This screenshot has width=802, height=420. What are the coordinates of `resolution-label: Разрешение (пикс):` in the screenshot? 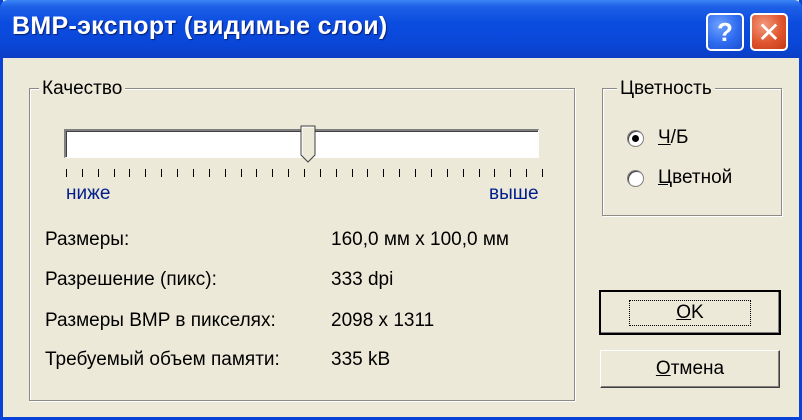 It's located at (131, 279).